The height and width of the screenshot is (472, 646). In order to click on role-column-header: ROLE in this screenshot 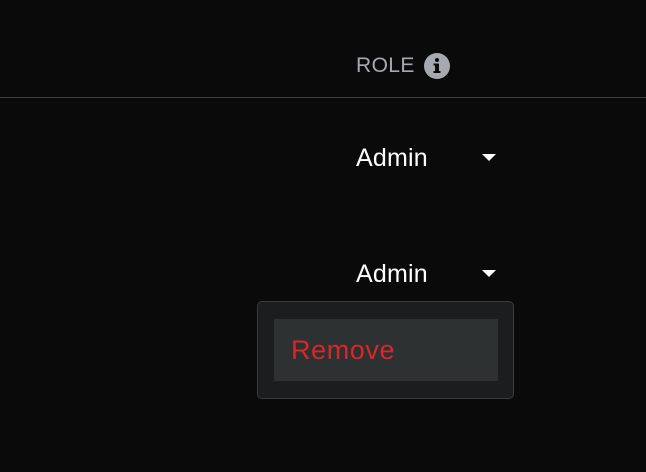, I will do `click(403, 66)`.